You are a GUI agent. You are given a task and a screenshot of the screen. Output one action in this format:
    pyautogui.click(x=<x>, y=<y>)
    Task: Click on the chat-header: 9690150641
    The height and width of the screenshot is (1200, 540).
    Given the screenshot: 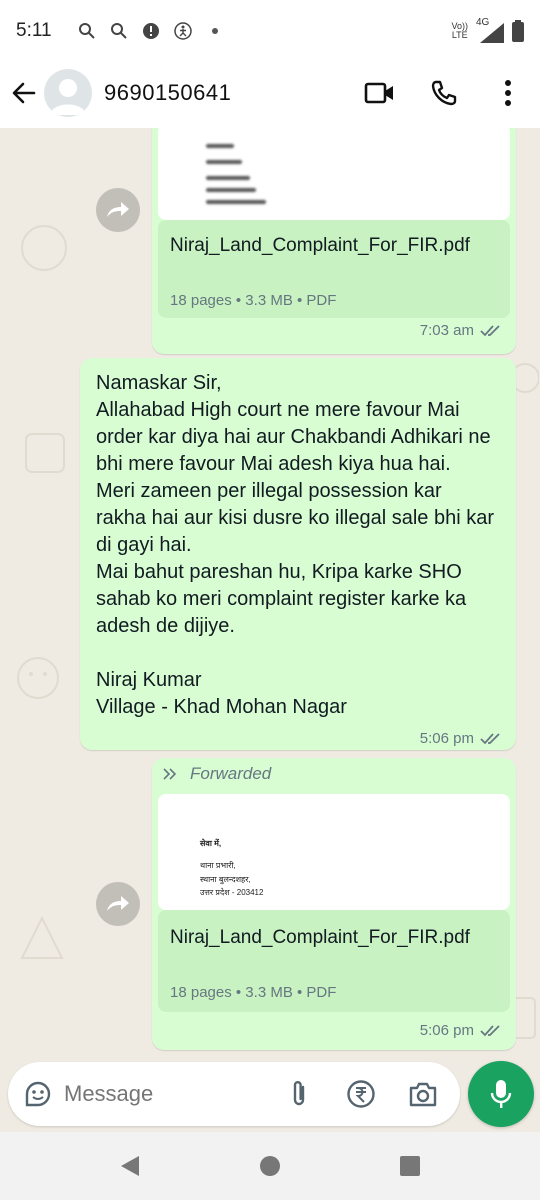 What is the action you would take?
    pyautogui.click(x=270, y=93)
    